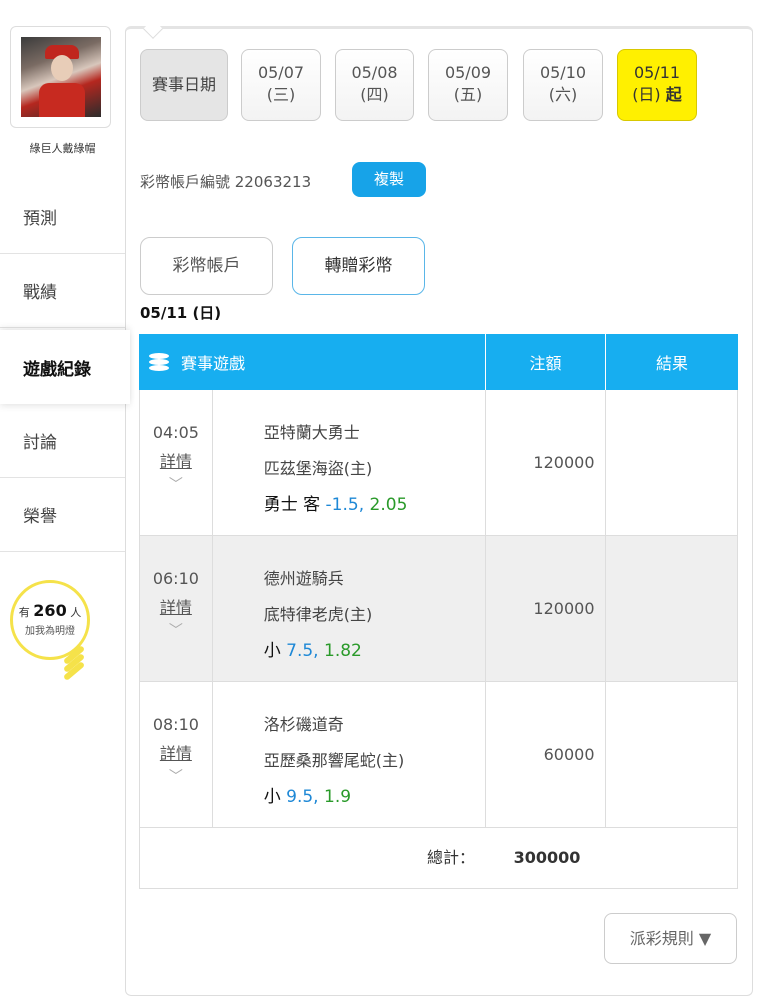  What do you see at coordinates (62, 217) in the screenshot?
I see `sidebar-item-predict: 預測` at bounding box center [62, 217].